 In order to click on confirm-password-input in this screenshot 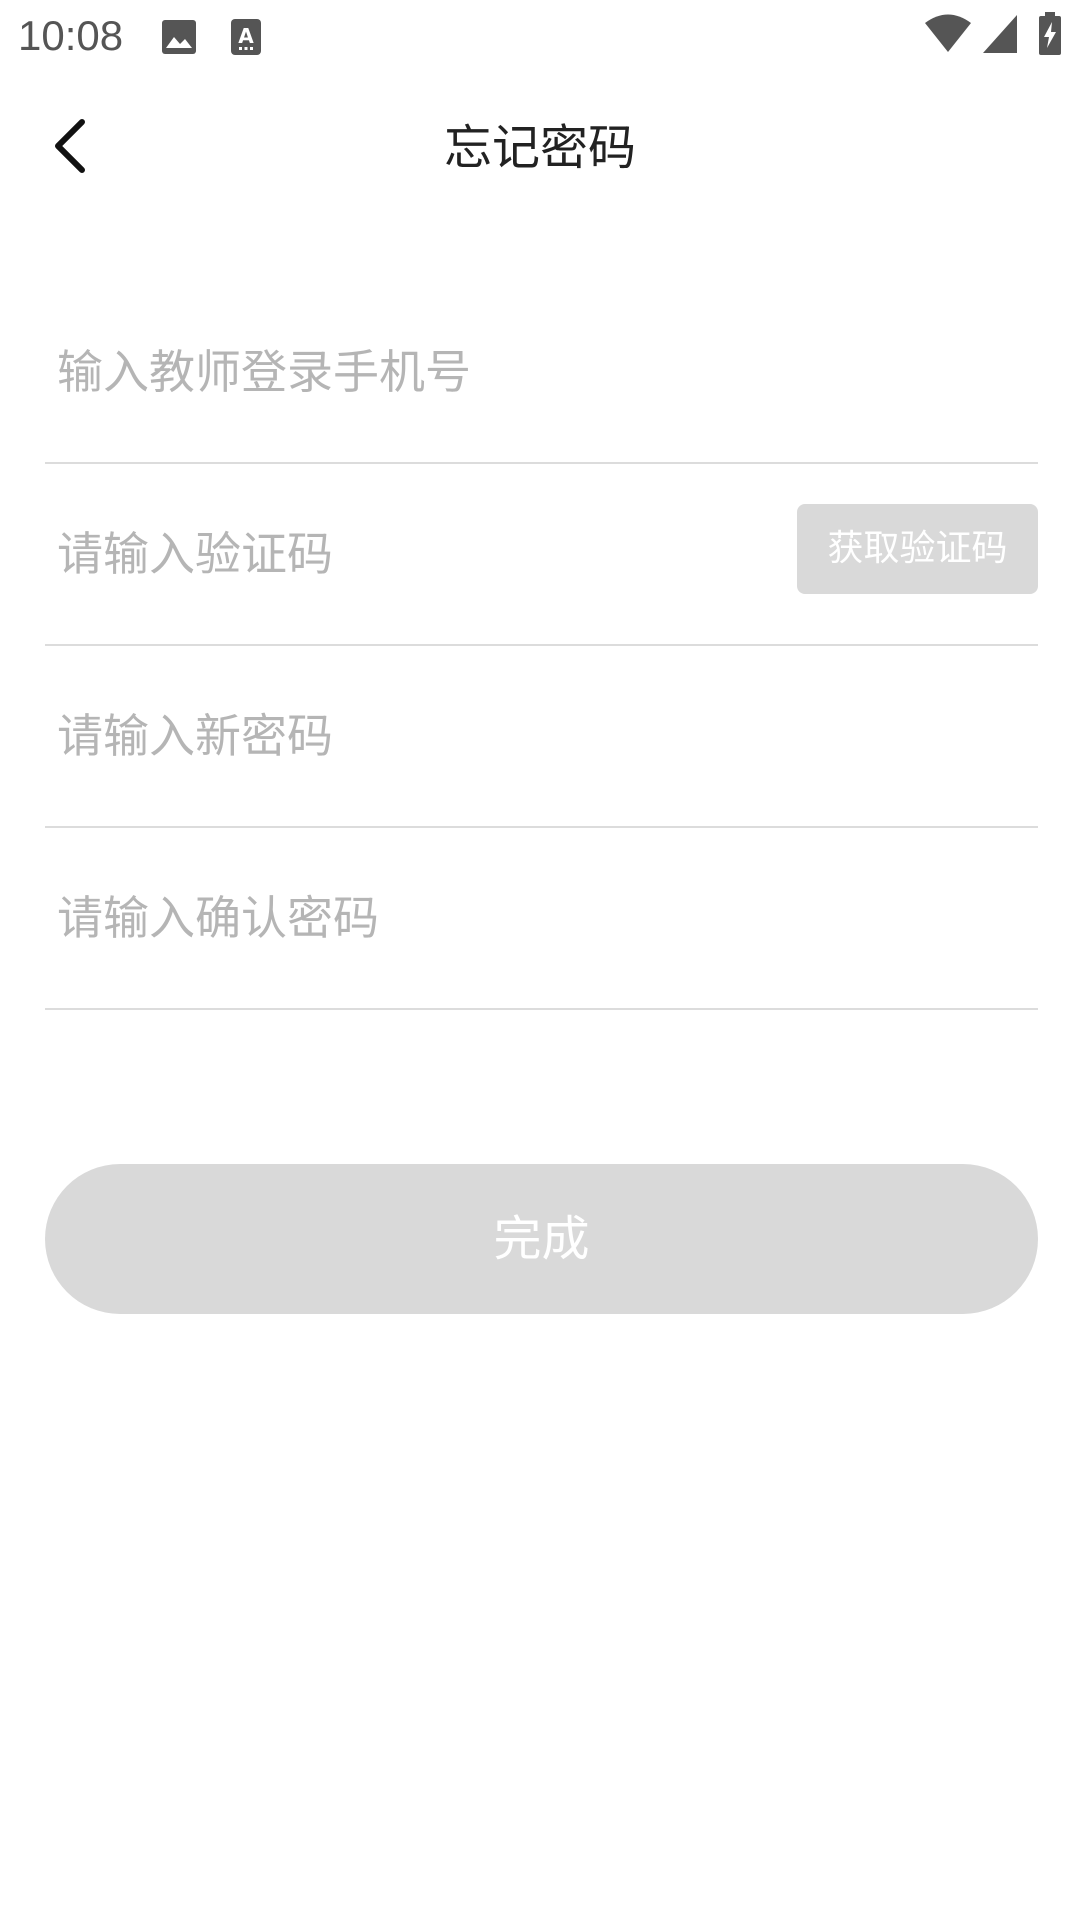, I will do `click(407, 918)`.